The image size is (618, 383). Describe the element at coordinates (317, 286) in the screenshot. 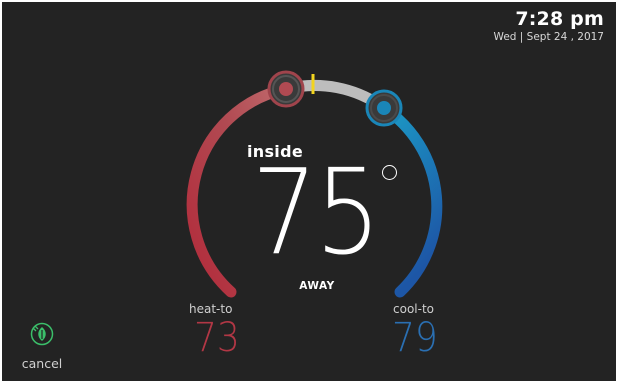

I see `mode-label: AWAY` at that location.